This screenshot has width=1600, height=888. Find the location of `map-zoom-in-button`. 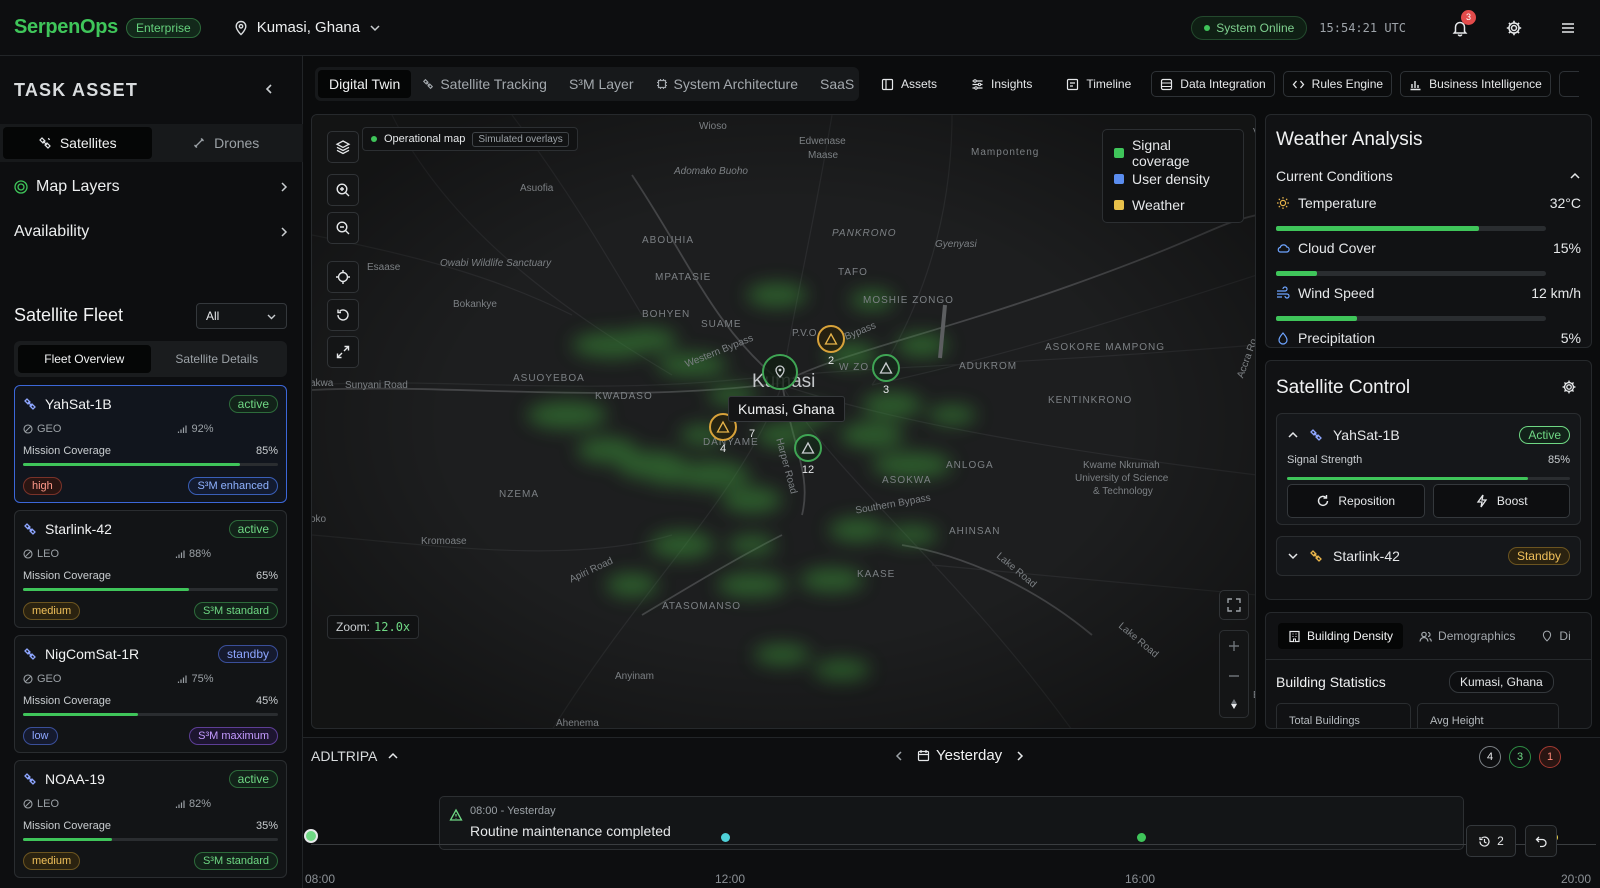

map-zoom-in-button is located at coordinates (1234, 646).